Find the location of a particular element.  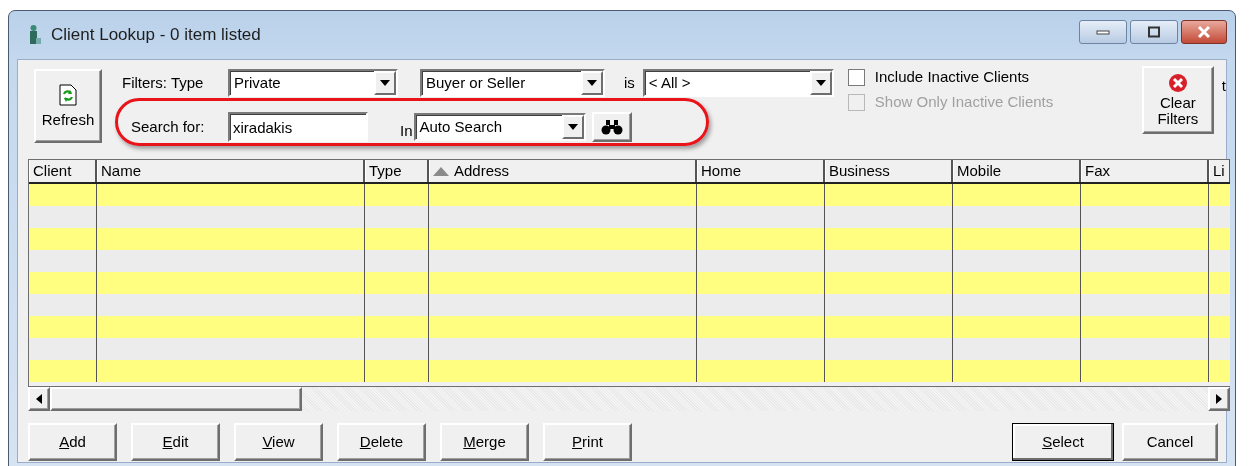

scroll-left-button is located at coordinates (39, 399).